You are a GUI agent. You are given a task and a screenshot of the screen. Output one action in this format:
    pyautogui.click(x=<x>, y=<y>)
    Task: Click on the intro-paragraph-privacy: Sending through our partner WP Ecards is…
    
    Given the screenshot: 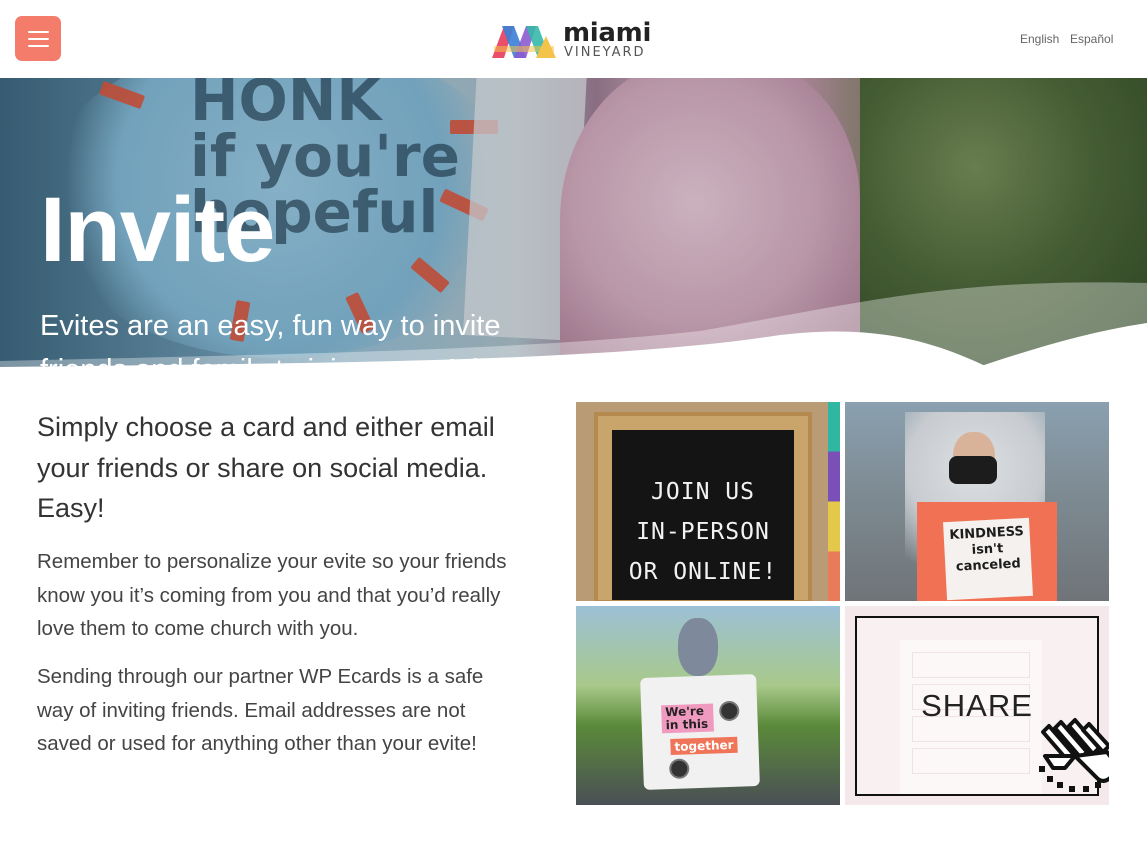 What is the action you would take?
    pyautogui.click(x=260, y=710)
    